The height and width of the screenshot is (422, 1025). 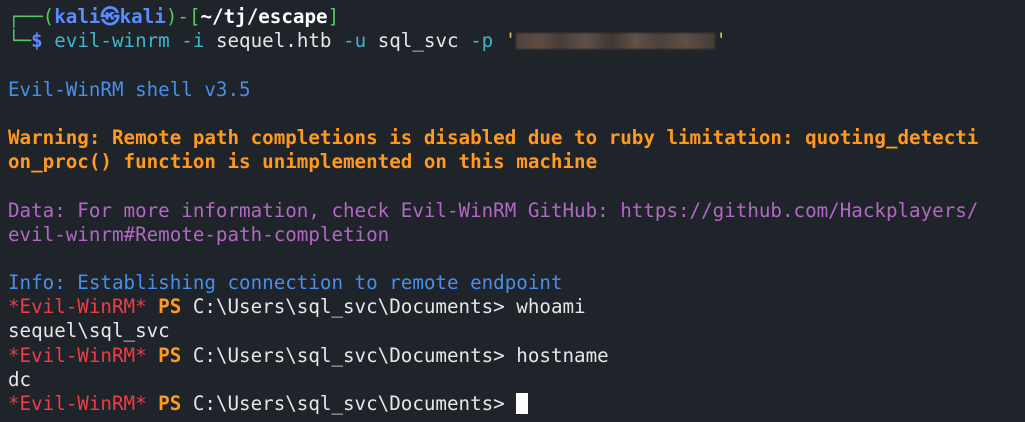 What do you see at coordinates (268, 41) in the screenshot?
I see `command-host-arg: sequel.htb` at bounding box center [268, 41].